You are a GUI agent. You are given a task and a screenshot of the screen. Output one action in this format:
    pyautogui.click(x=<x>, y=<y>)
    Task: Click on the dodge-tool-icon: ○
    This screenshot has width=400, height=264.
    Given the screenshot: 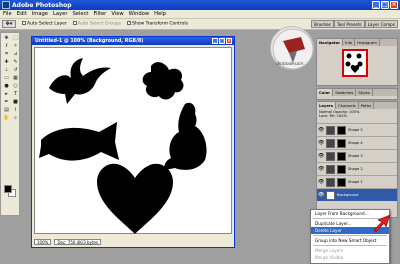 What is the action you would take?
    pyautogui.click(x=15, y=86)
    